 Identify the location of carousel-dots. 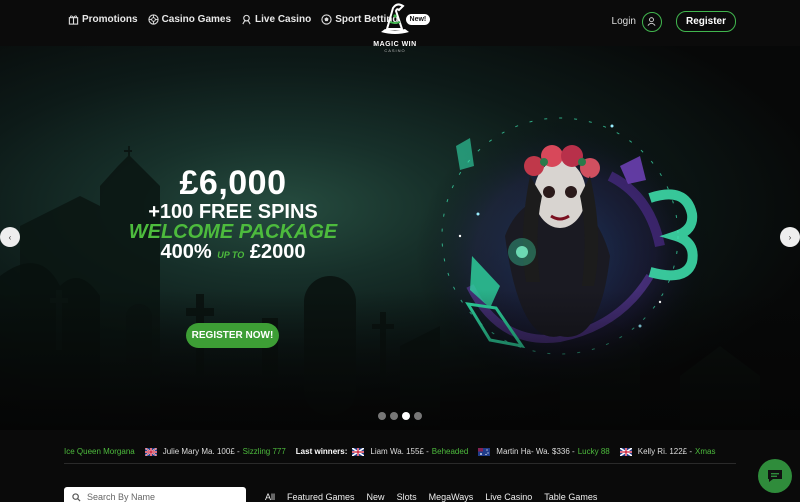
(400, 416).